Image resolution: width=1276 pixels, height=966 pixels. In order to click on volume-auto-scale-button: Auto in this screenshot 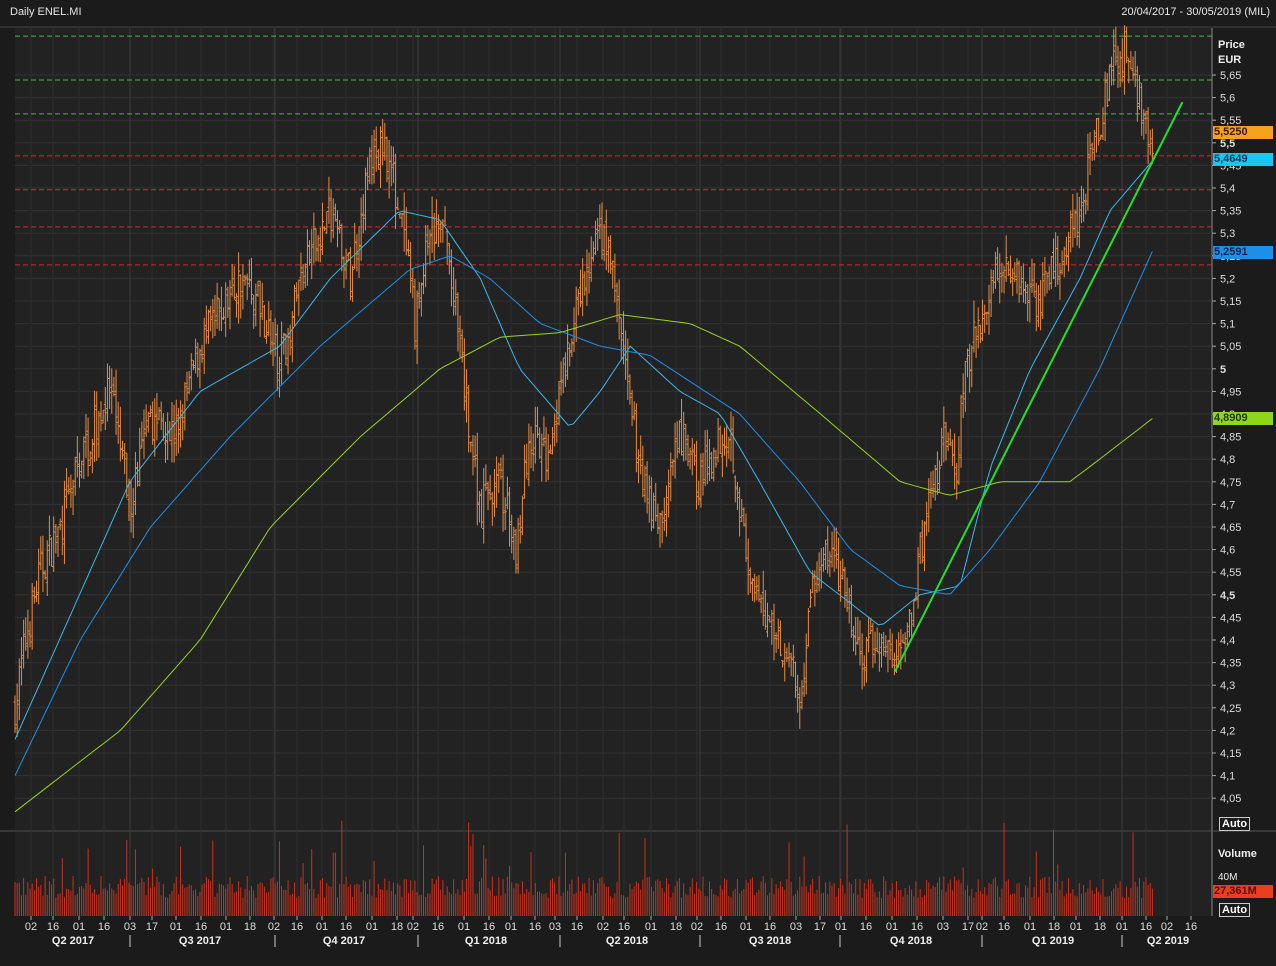, I will do `click(1235, 910)`.